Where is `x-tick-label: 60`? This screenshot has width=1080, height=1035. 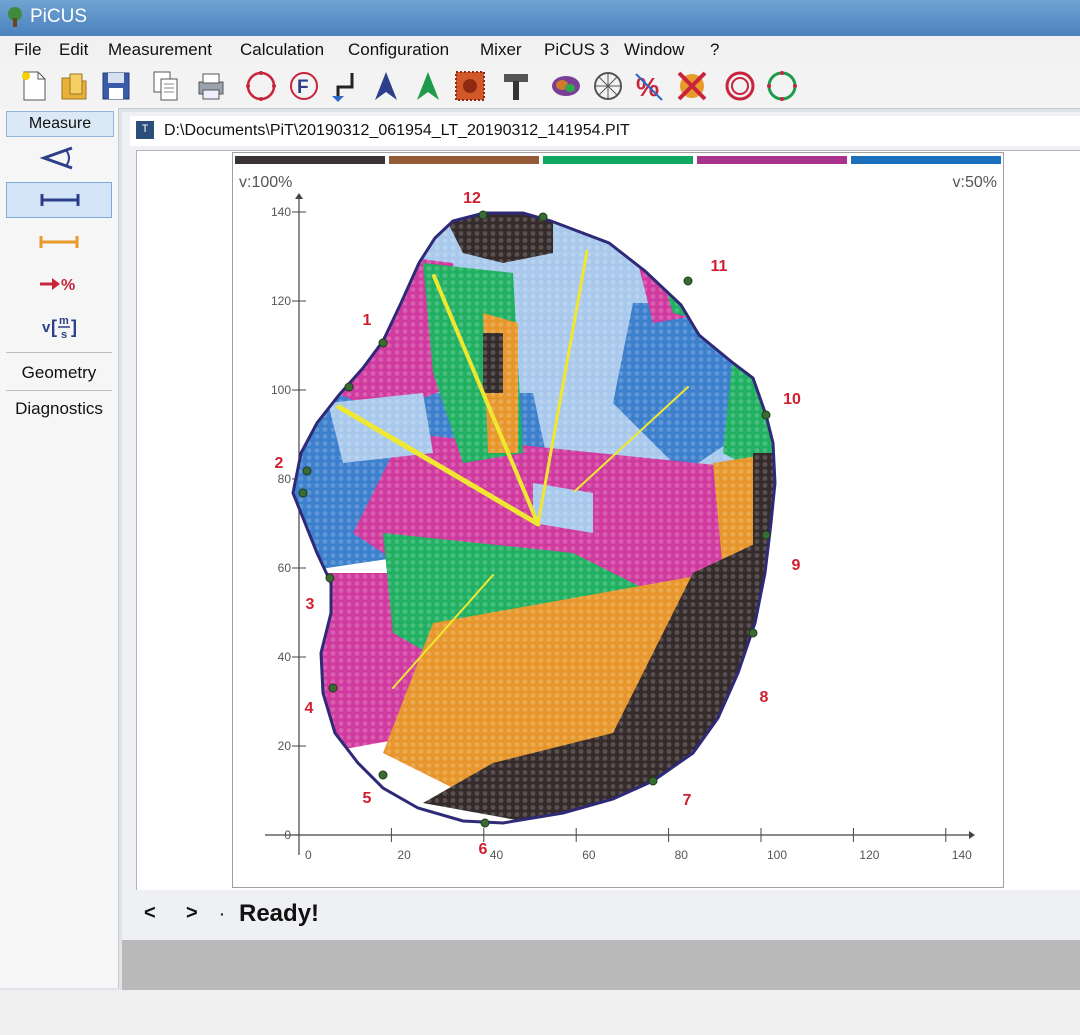 x-tick-label: 60 is located at coordinates (589, 855).